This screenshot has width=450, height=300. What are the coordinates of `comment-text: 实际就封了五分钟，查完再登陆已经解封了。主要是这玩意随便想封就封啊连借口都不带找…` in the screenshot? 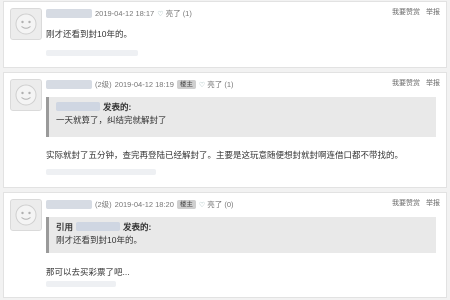 It's located at (225, 155).